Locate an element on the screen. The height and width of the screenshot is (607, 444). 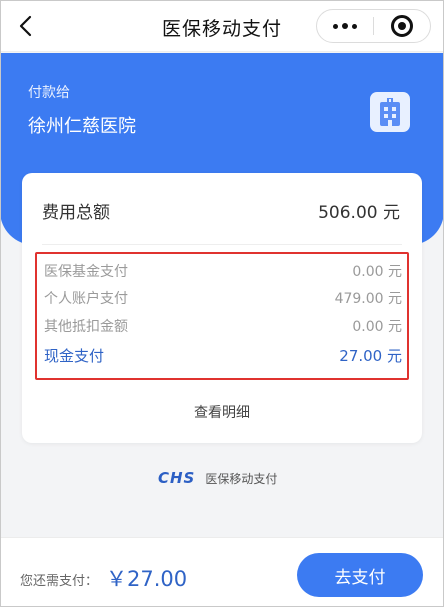
breakdown-row-fund: 医保基金支付 0.00 元 is located at coordinates (223, 269).